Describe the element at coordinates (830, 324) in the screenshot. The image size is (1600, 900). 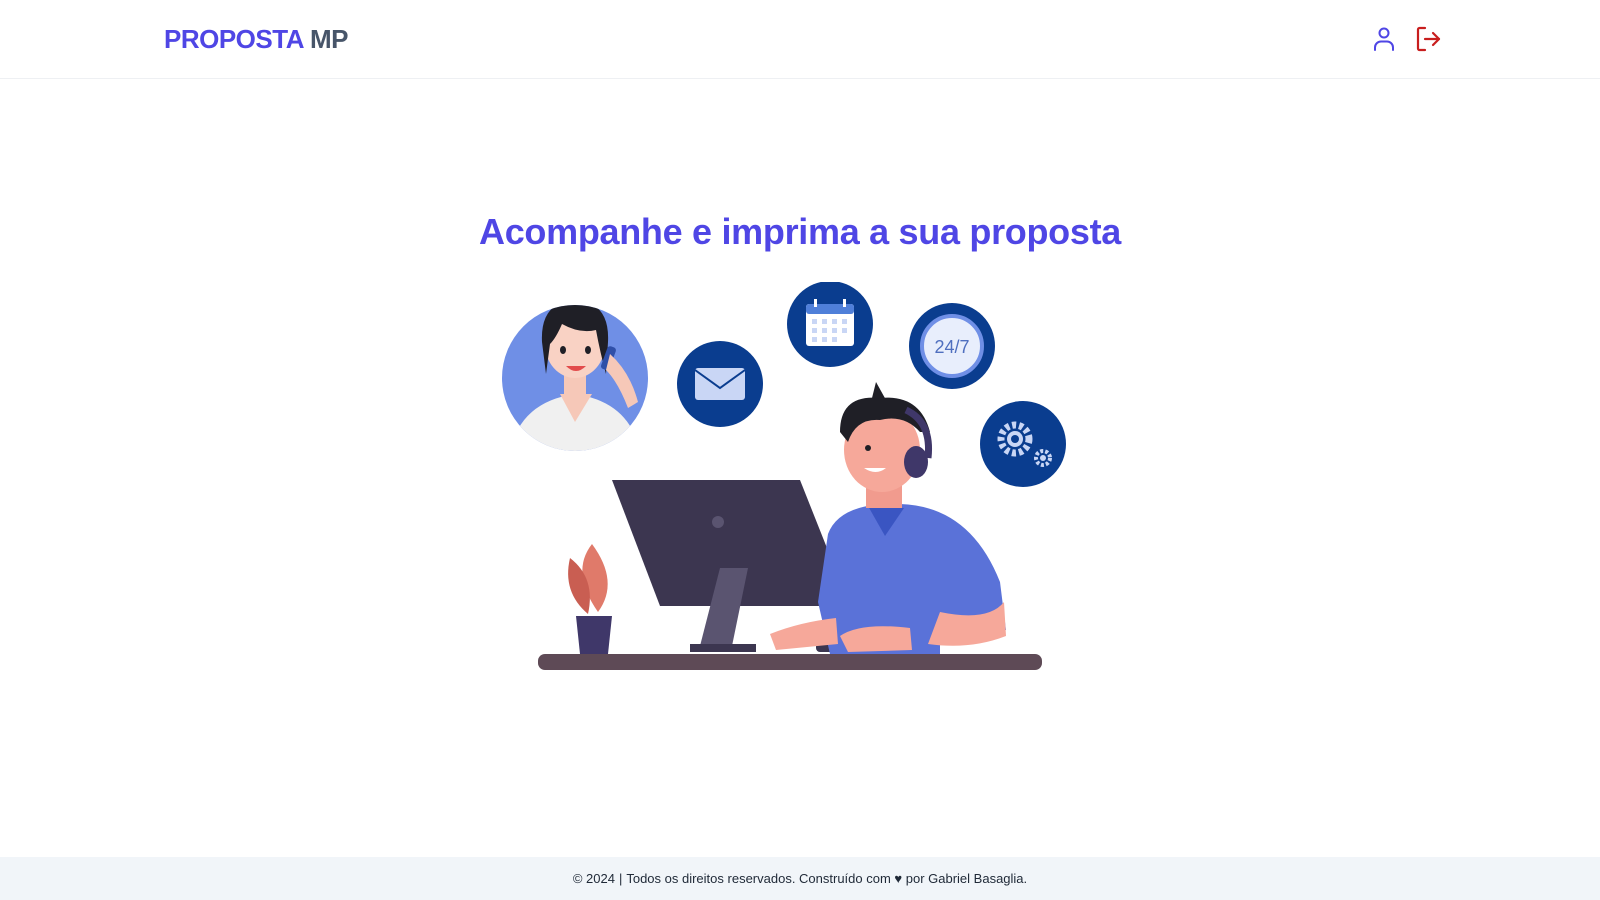
I see `calendar-bubble` at that location.